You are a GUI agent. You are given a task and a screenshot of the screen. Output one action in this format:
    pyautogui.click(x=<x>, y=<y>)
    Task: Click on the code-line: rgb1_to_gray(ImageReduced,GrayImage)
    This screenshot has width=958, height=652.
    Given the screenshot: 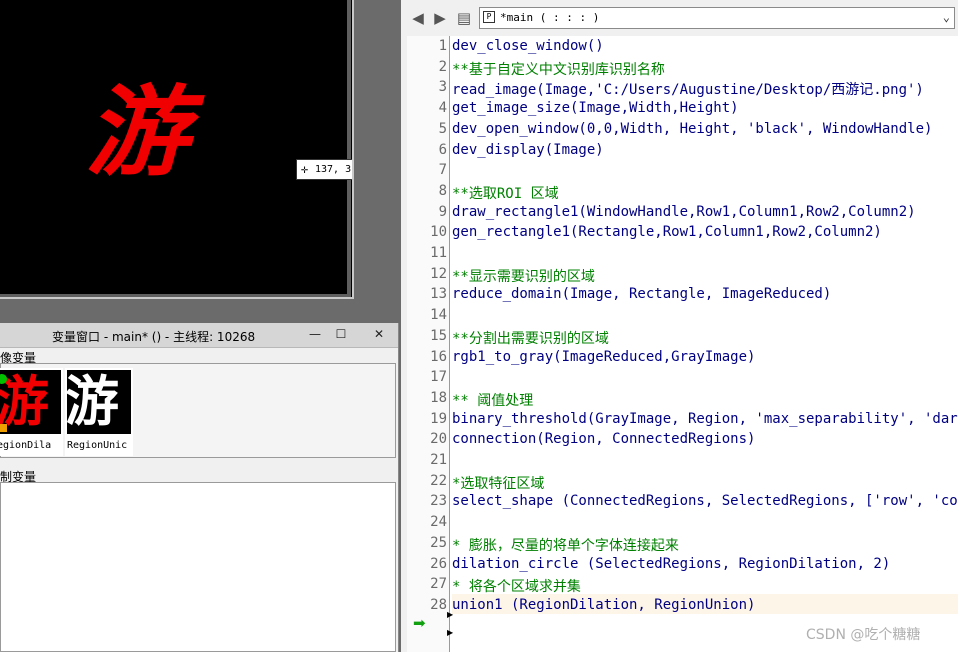 What is the action you would take?
    pyautogui.click(x=603, y=357)
    